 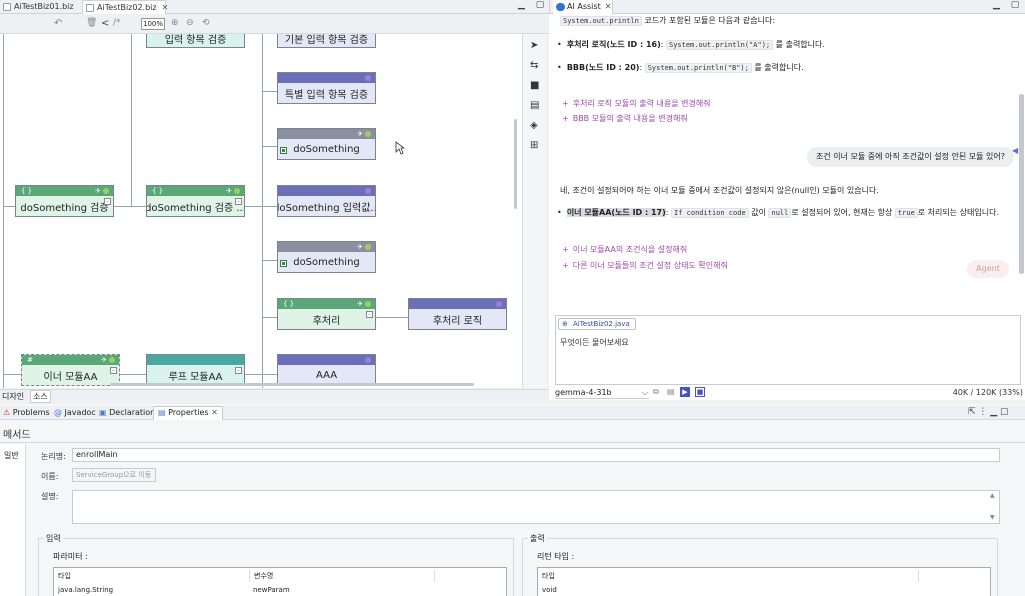 What do you see at coordinates (153, 24) in the screenshot?
I see `zoom-input: 100%` at bounding box center [153, 24].